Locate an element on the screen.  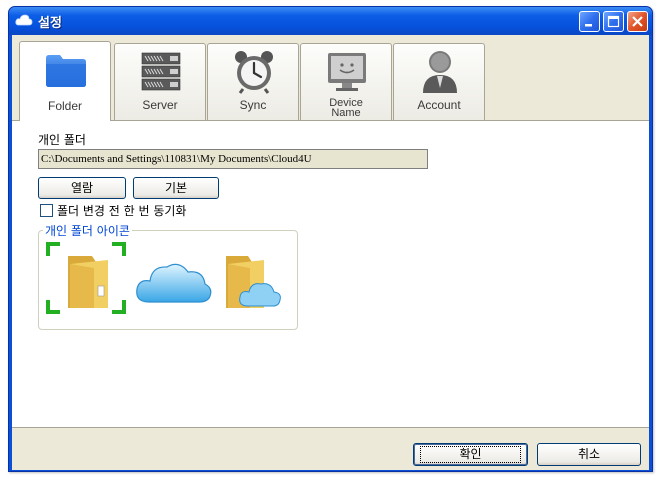
server-icon is located at coordinates (161, 71).